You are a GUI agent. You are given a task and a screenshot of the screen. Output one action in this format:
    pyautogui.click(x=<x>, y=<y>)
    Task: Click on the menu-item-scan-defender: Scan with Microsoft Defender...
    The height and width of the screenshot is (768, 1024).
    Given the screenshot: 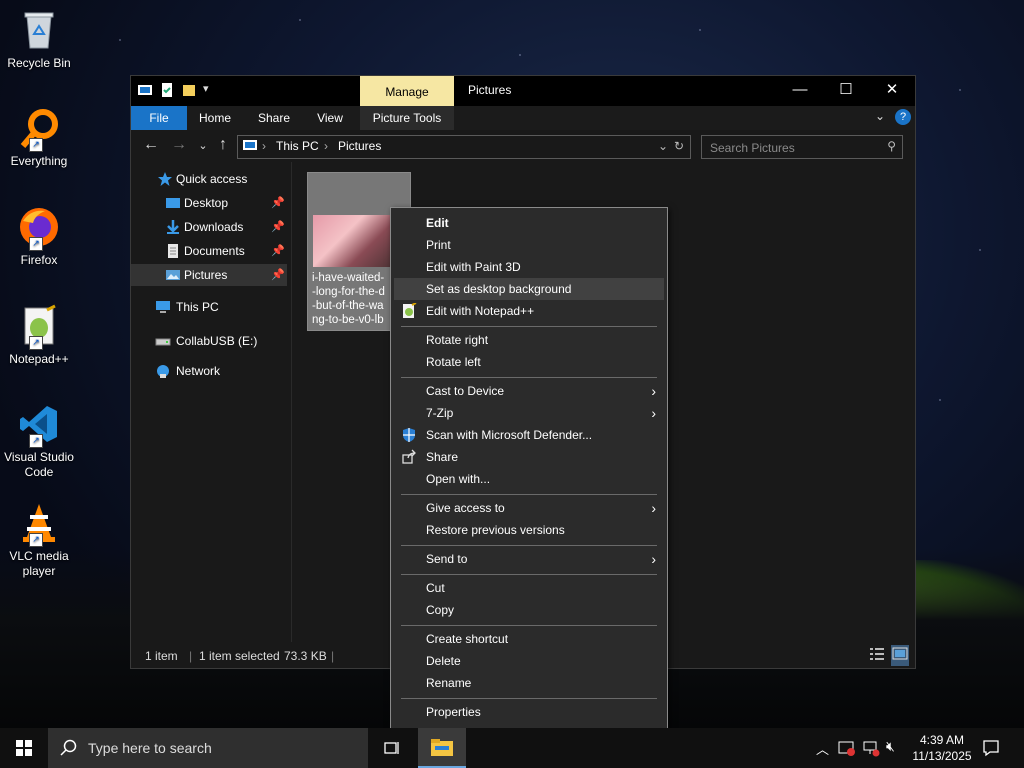 What is the action you would take?
    pyautogui.click(x=529, y=435)
    